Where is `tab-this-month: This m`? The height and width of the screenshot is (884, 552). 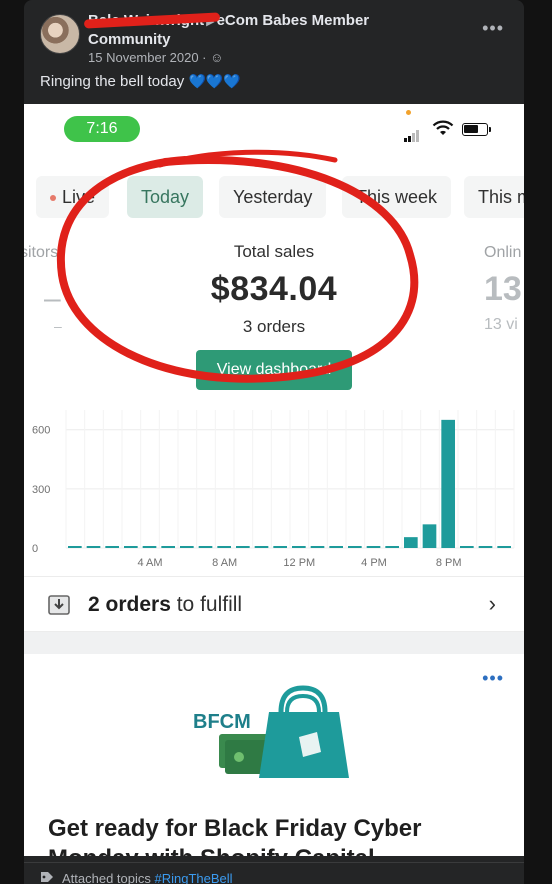 tab-this-month: This m is located at coordinates (494, 197).